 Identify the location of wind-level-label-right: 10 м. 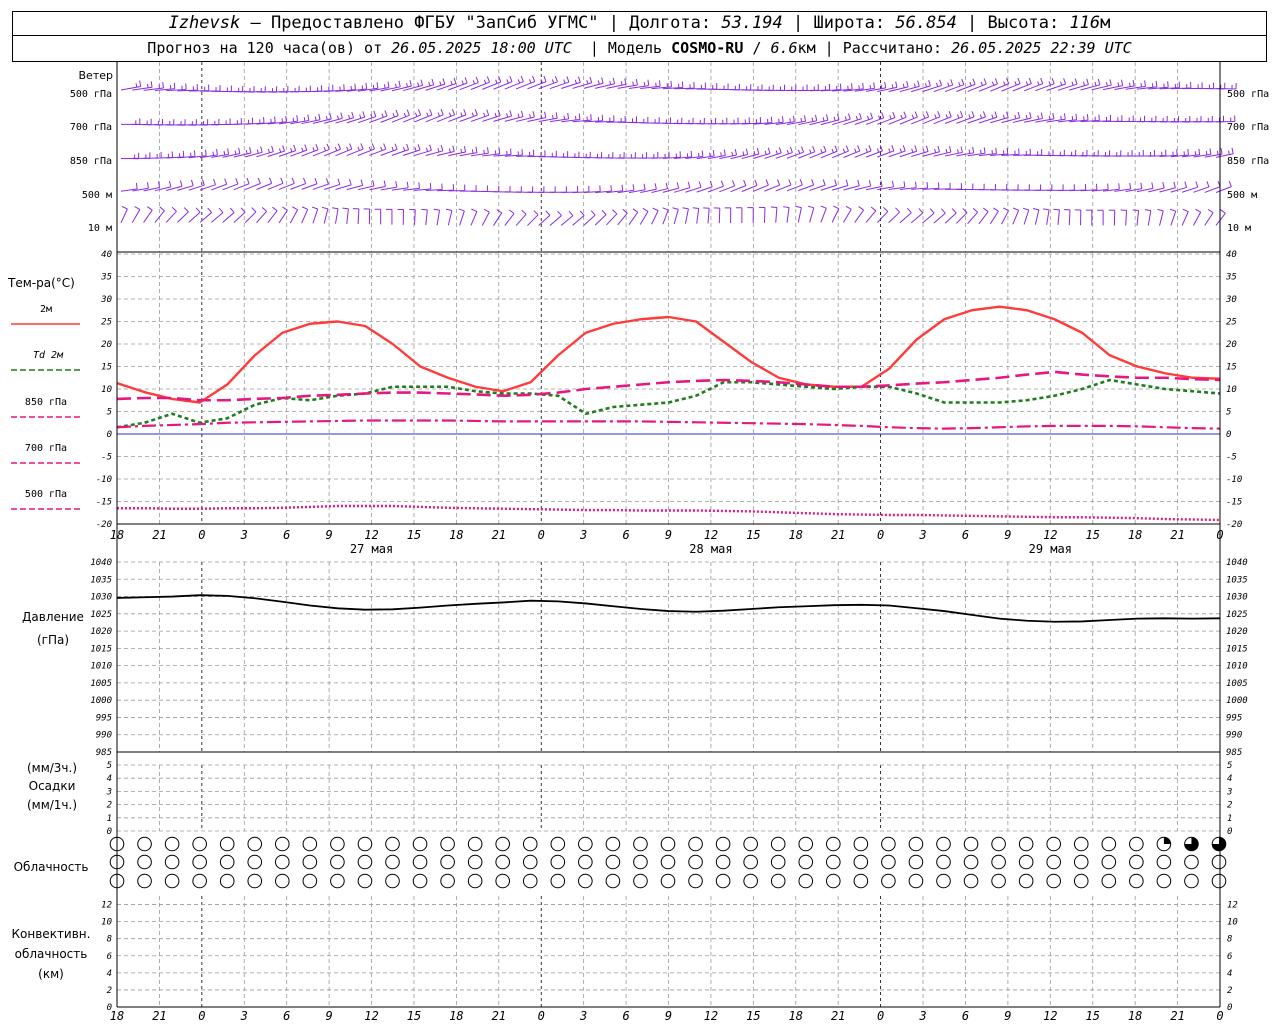
(1239, 228).